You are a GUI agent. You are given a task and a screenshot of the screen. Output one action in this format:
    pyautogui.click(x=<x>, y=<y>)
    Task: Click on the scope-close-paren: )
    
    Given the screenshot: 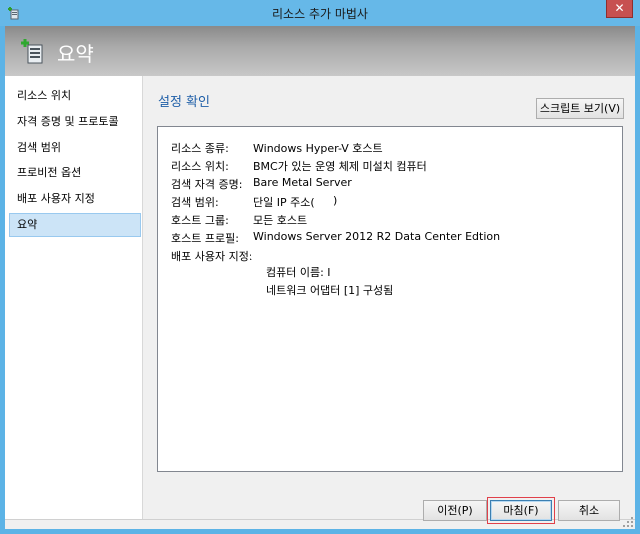 What is the action you would take?
    pyautogui.click(x=335, y=200)
    